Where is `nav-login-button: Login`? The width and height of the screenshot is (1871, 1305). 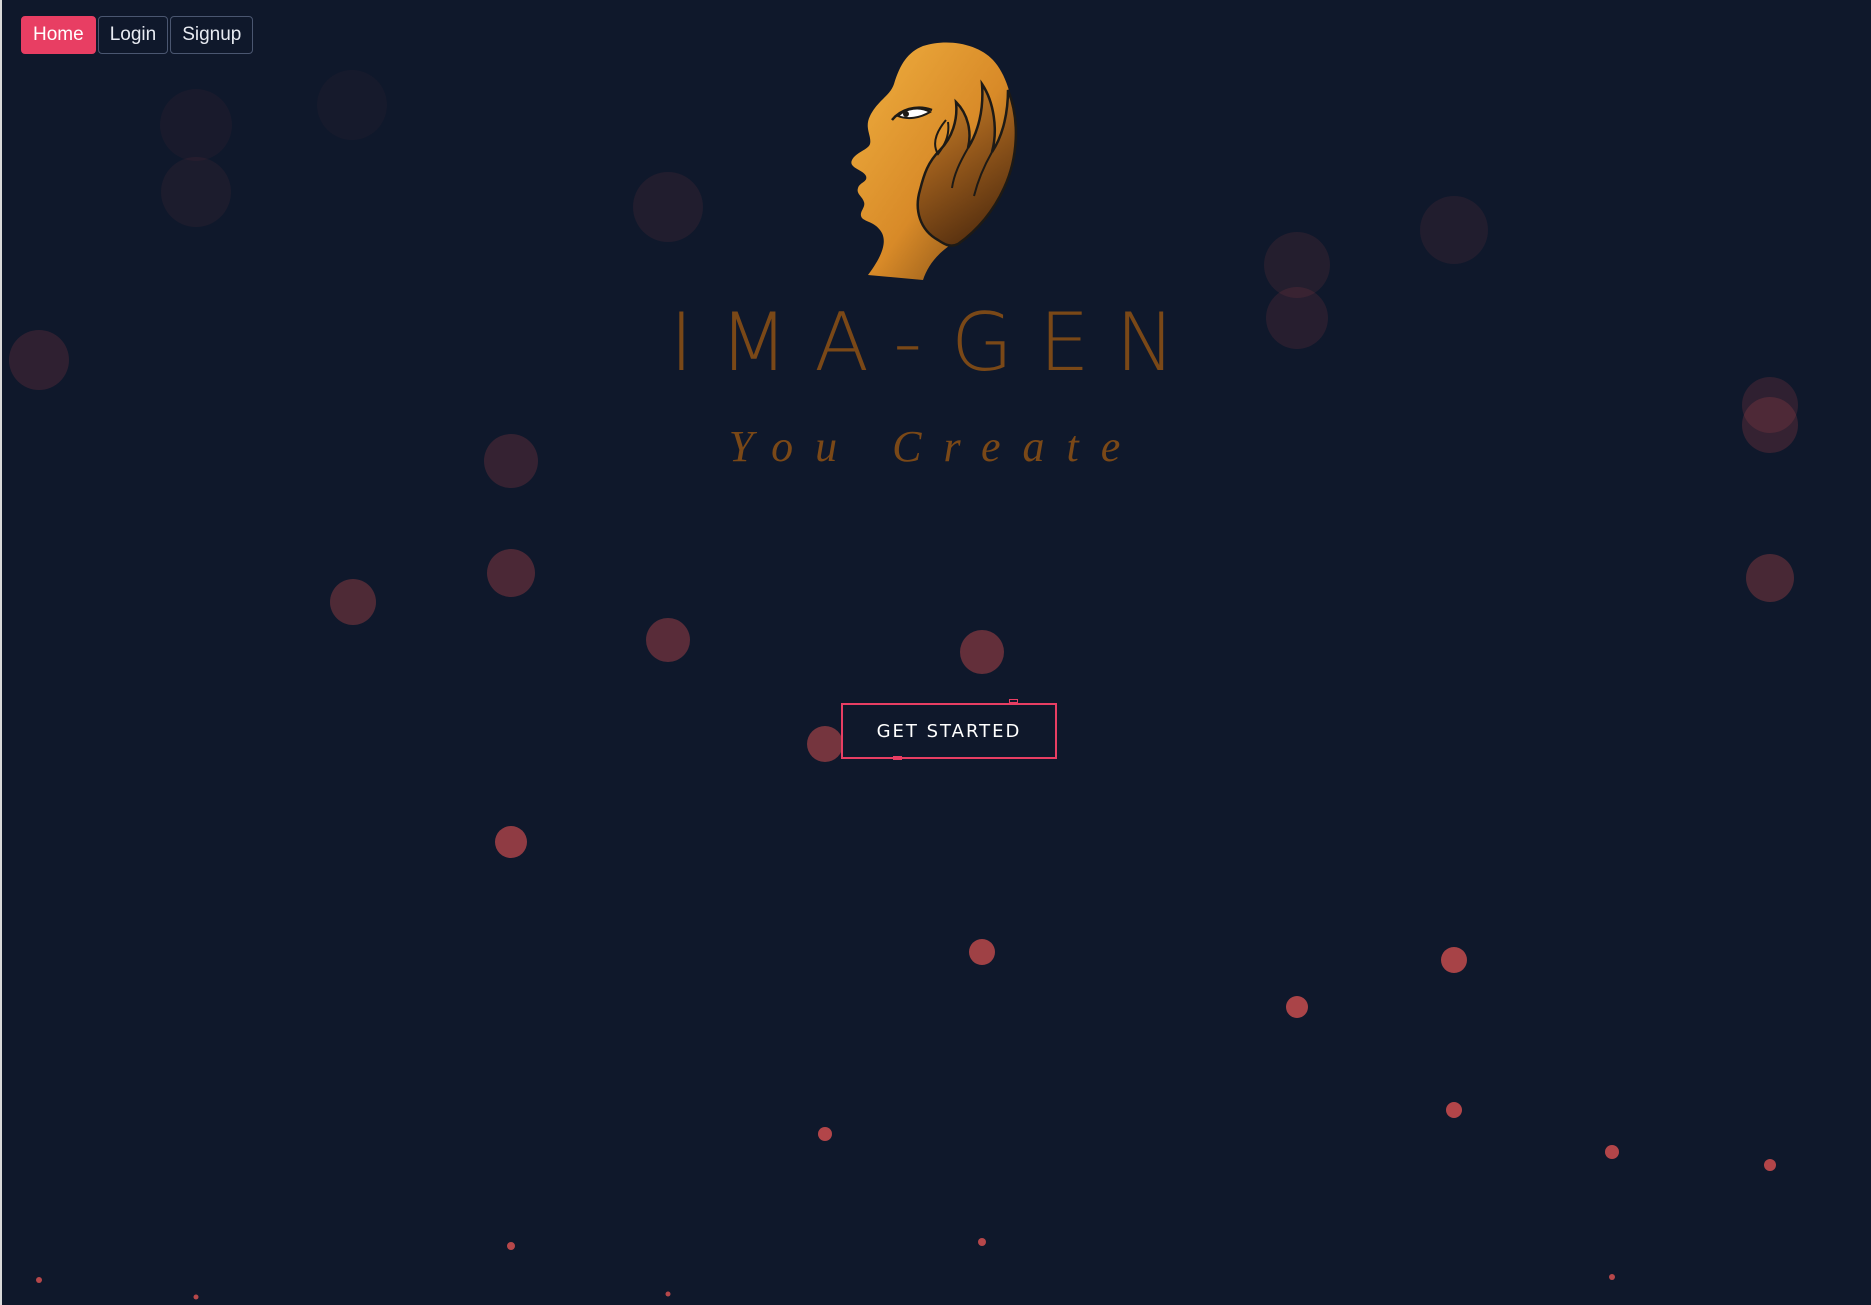
nav-login-button: Login is located at coordinates (133, 35).